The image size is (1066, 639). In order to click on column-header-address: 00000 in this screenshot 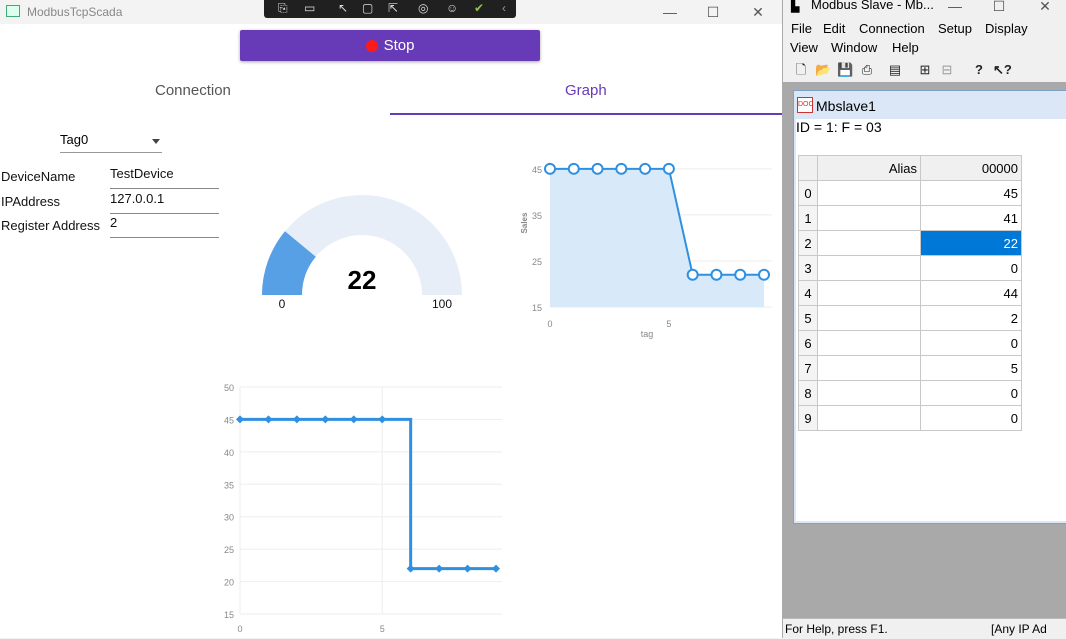, I will do `click(971, 168)`.